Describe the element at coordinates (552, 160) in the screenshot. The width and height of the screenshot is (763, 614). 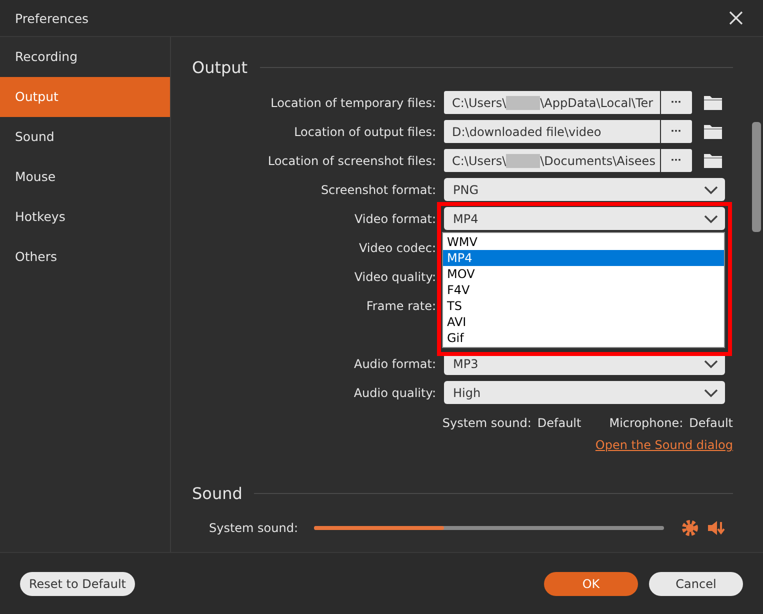
I see `path-field: C:\Users\ \Documents\Aisees` at that location.